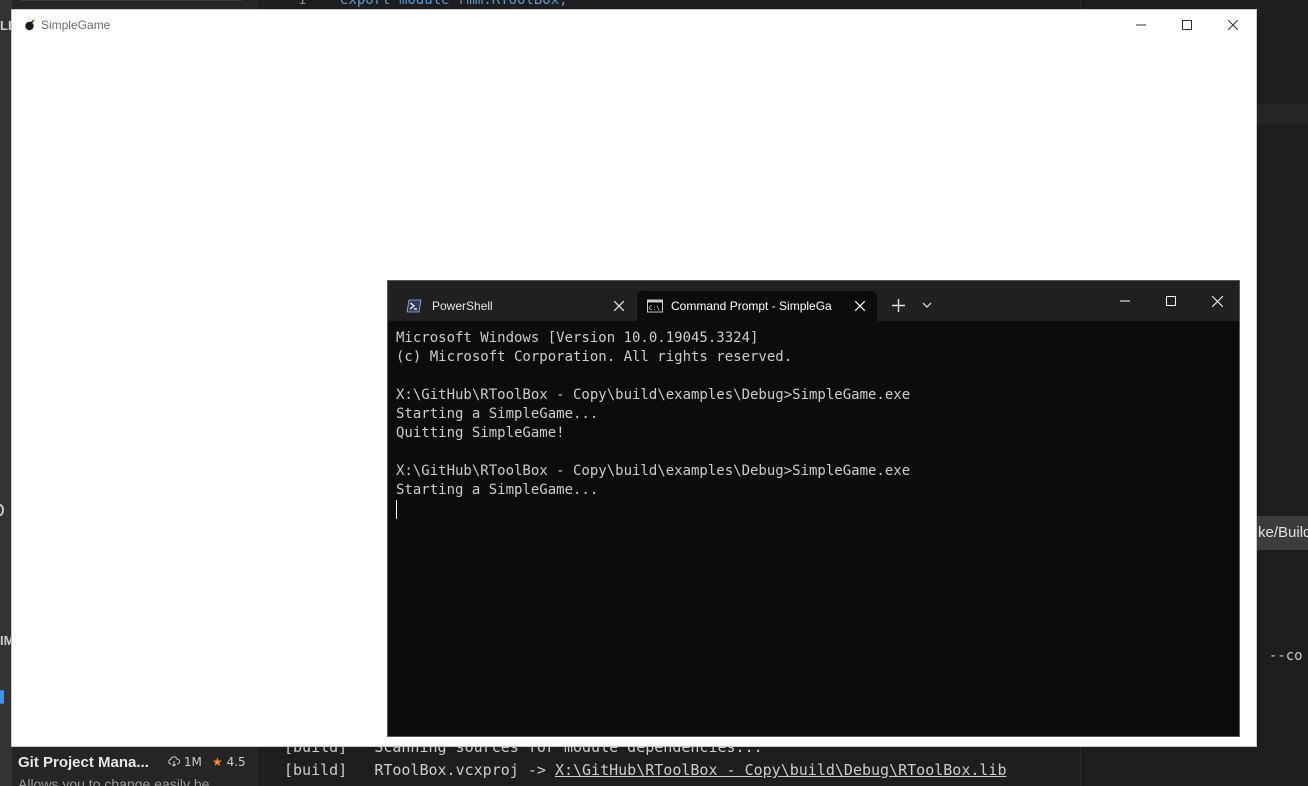 This screenshot has width=1308, height=786. I want to click on bomb-icon, so click(30, 25).